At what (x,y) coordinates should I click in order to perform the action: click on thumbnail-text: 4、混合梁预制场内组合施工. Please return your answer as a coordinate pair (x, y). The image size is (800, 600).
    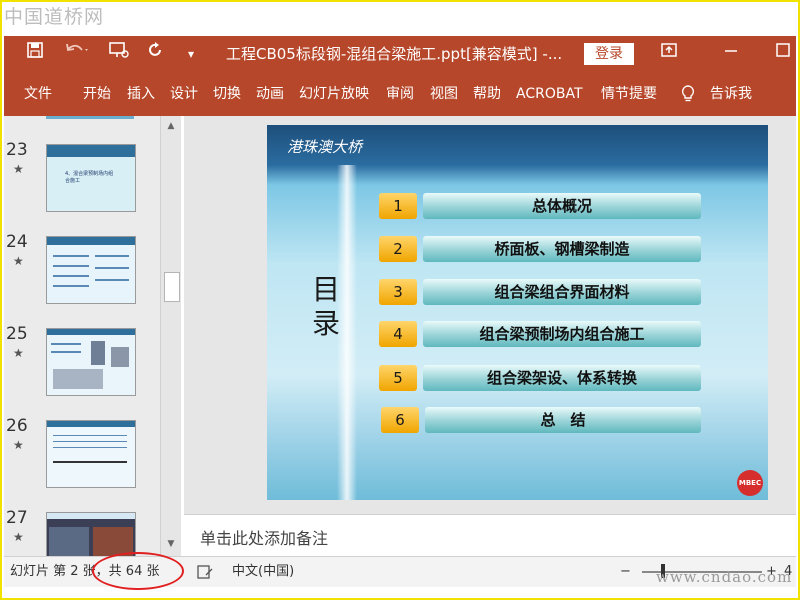
    Looking at the image, I should click on (89, 177).